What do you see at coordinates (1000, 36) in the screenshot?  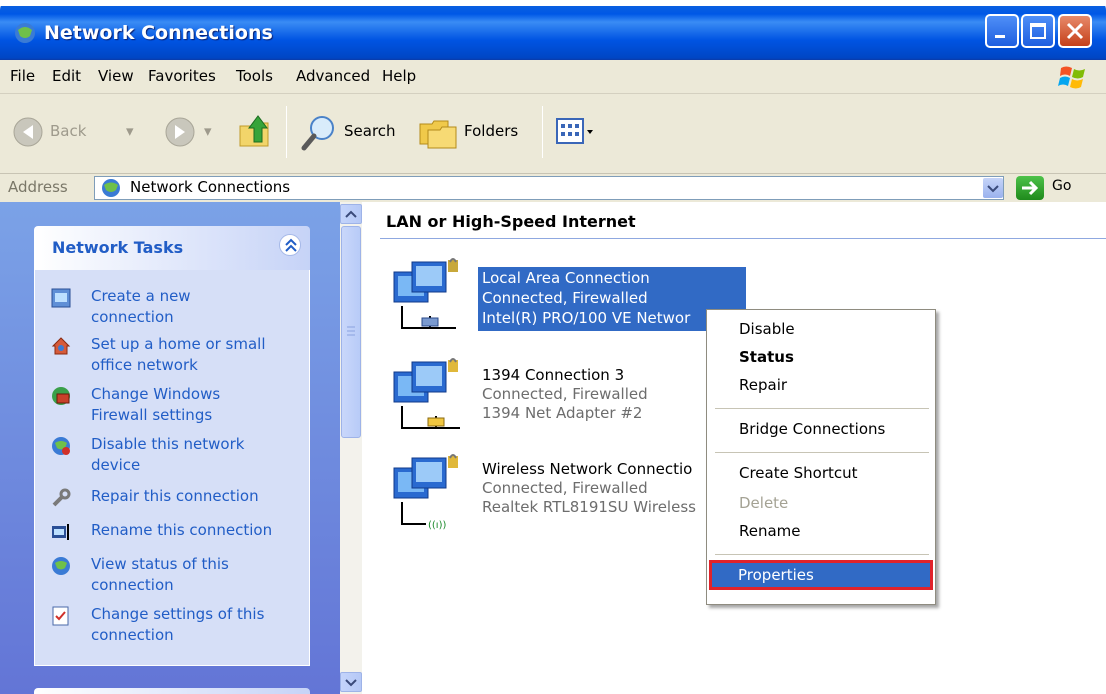 I see `minimize-icon` at bounding box center [1000, 36].